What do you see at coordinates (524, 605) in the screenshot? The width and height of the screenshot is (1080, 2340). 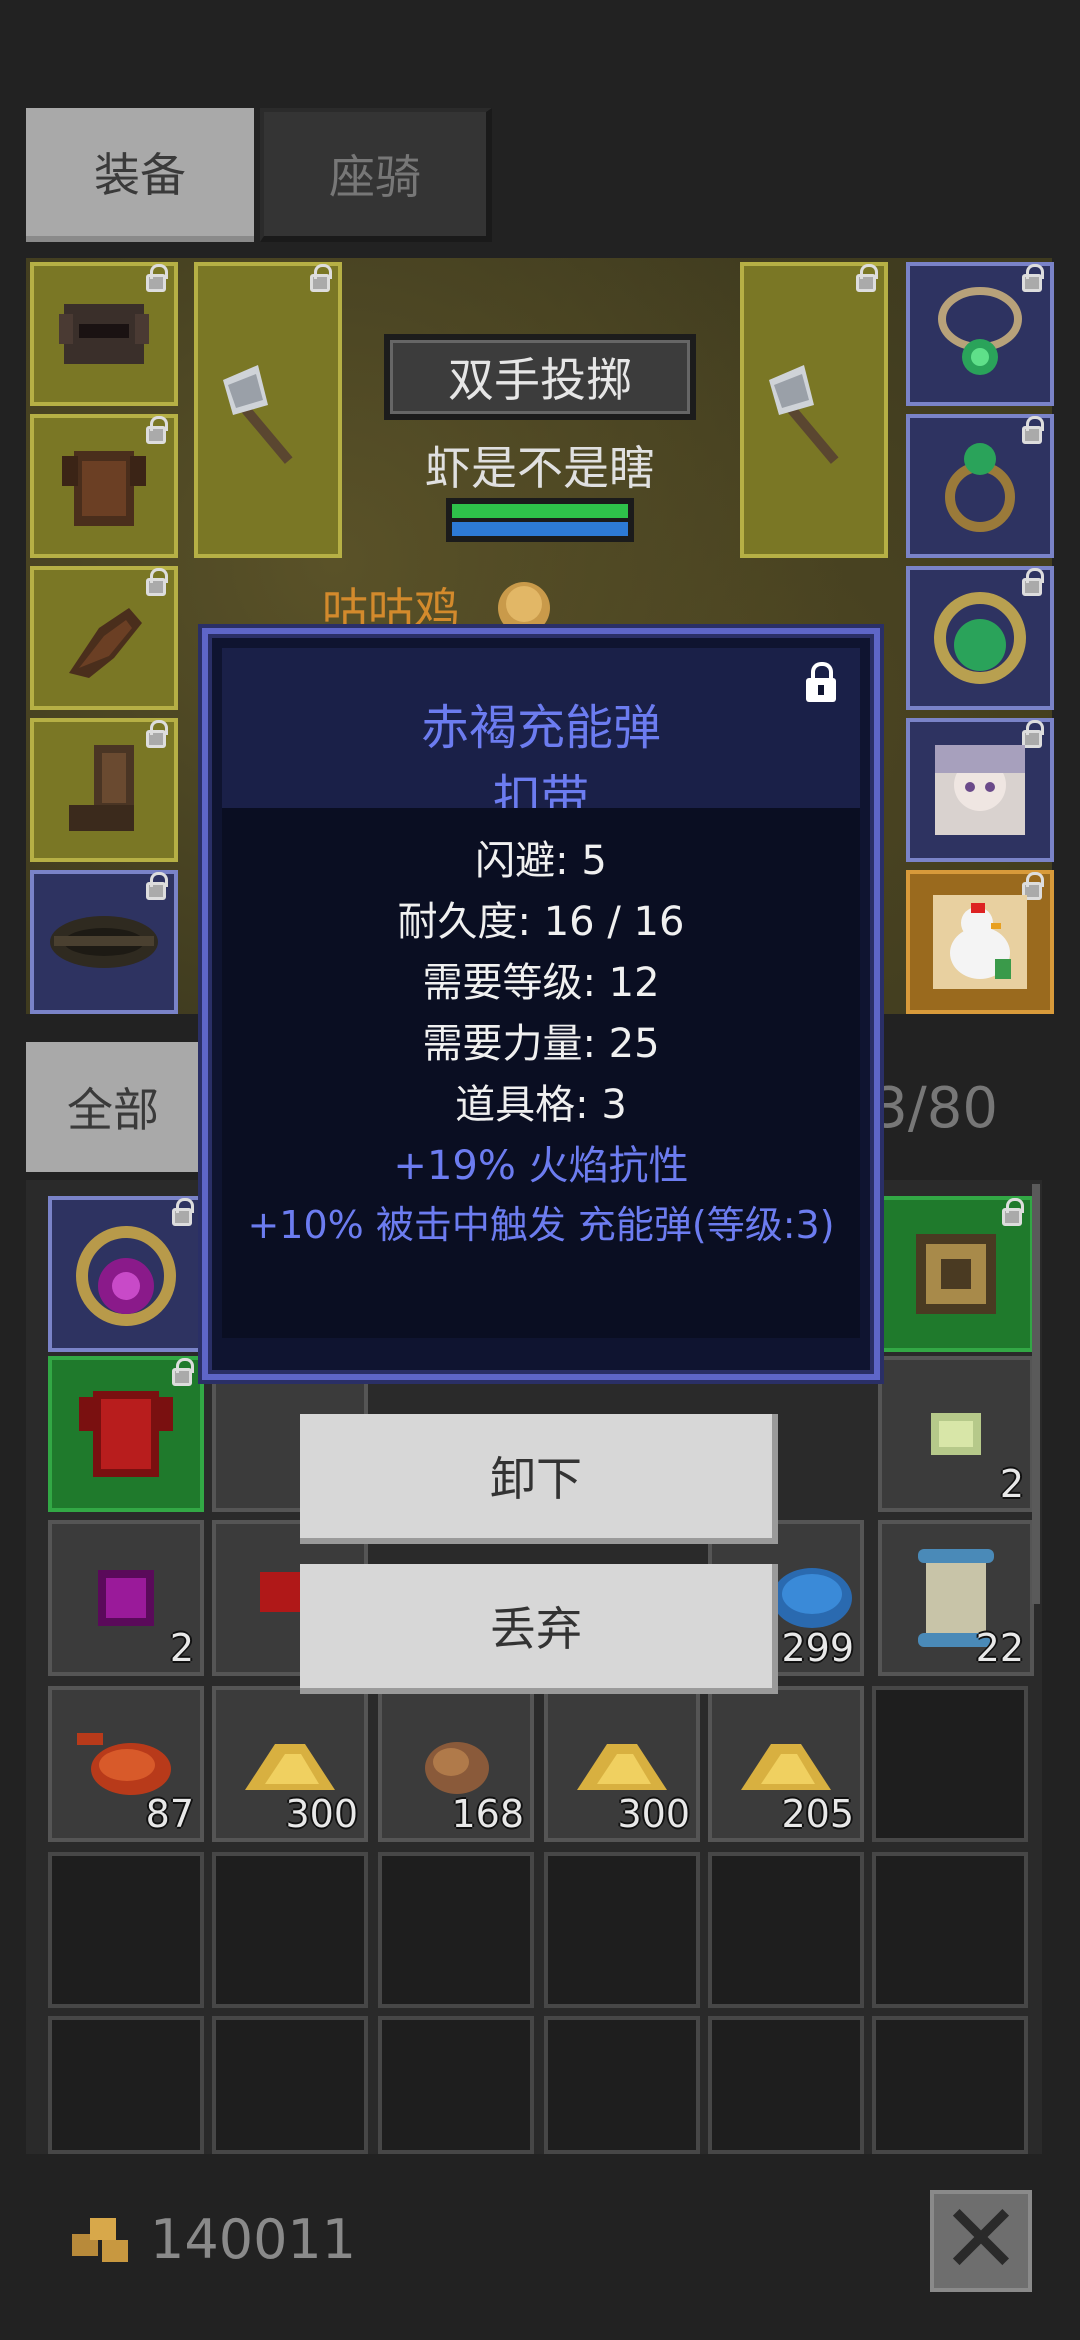 I see `character-sprite-icon` at bounding box center [524, 605].